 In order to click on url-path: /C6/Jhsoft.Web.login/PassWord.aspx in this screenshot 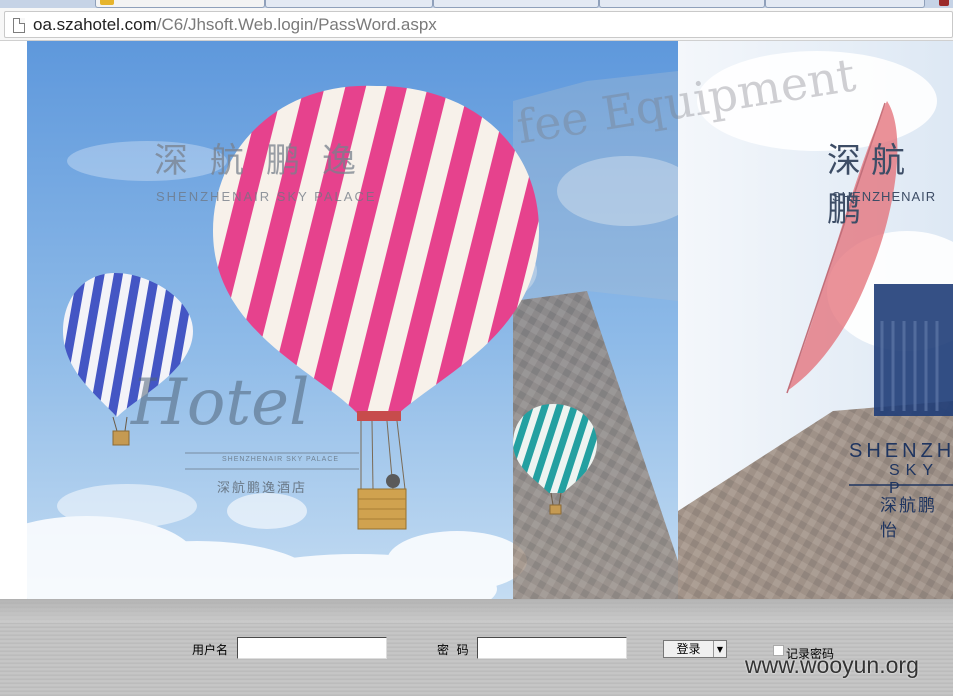, I will do `click(296, 24)`.